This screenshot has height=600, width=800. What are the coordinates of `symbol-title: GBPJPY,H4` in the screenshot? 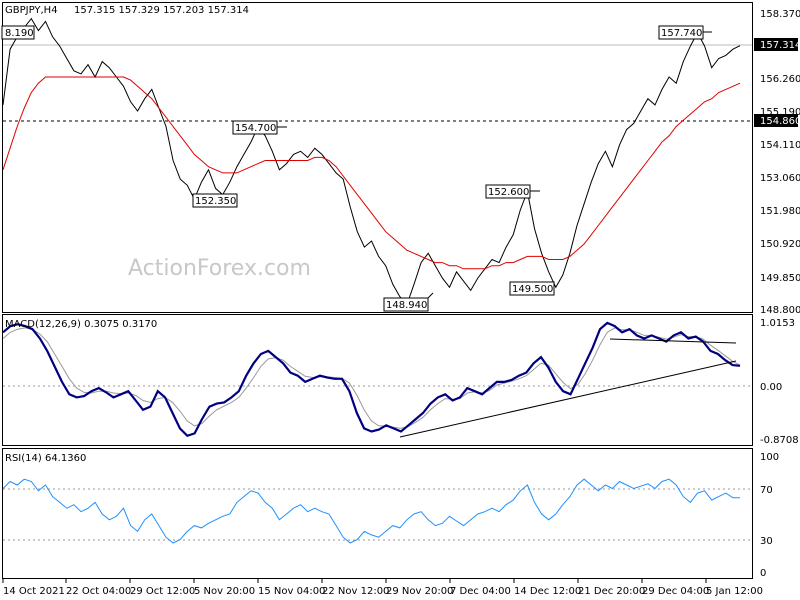 It's located at (31, 10).